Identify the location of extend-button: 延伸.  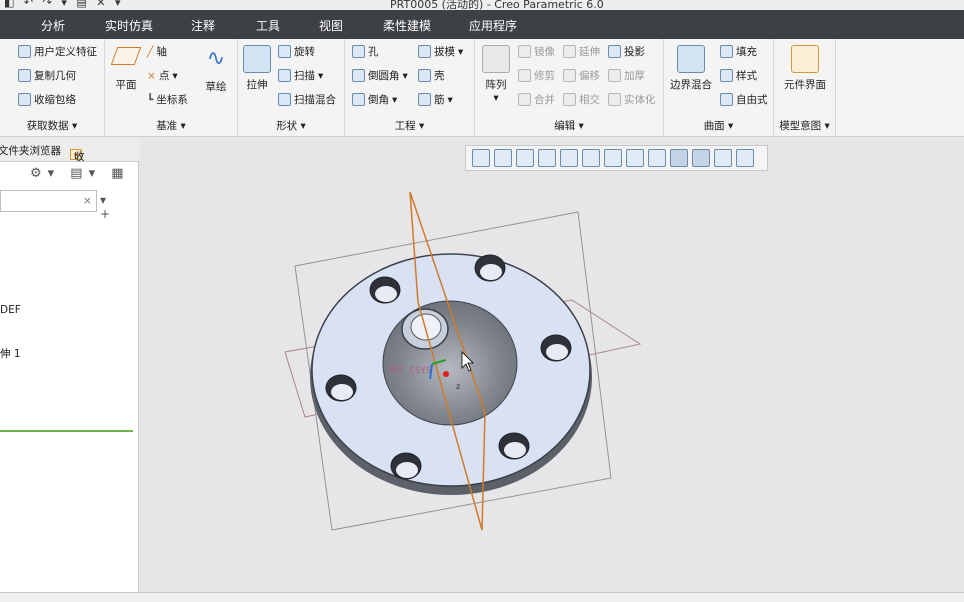
(581, 51).